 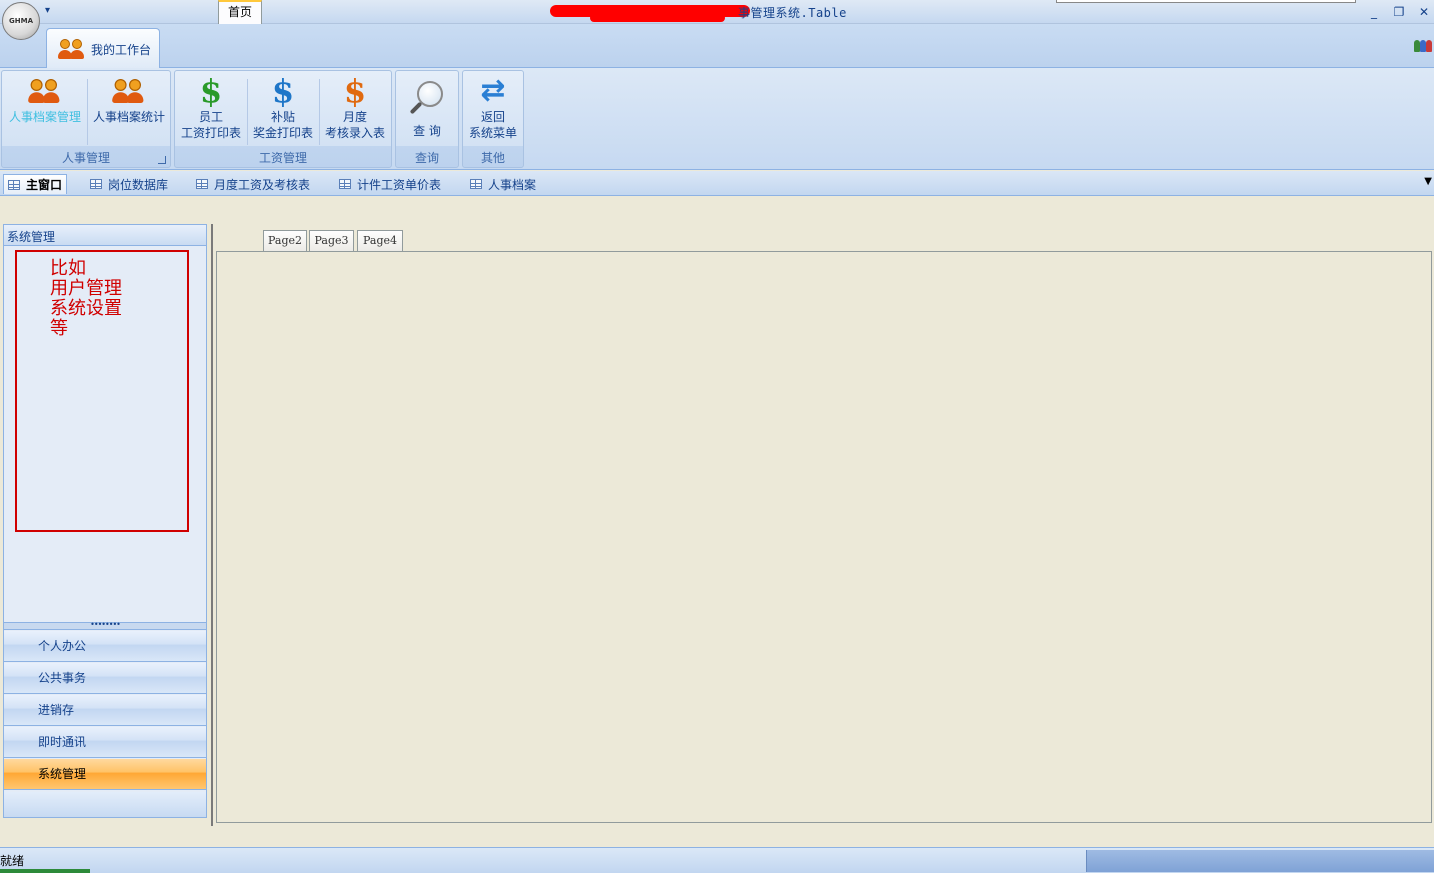 I want to click on tab-list-dropdown-icon: ▼, so click(x=1428, y=181).